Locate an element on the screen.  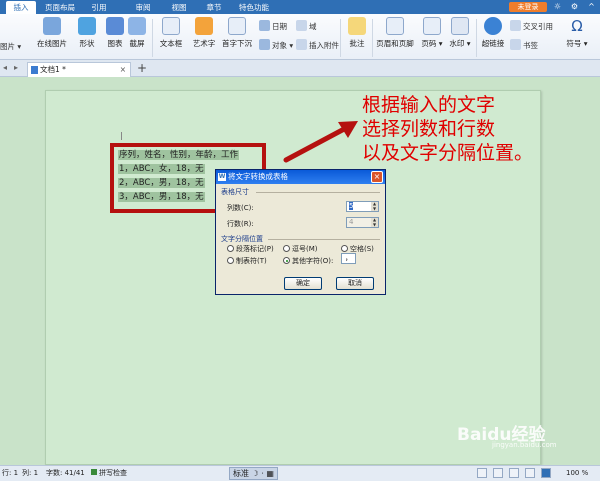
tab-page-layout: 页面布局 is located at coordinates (60, 7).